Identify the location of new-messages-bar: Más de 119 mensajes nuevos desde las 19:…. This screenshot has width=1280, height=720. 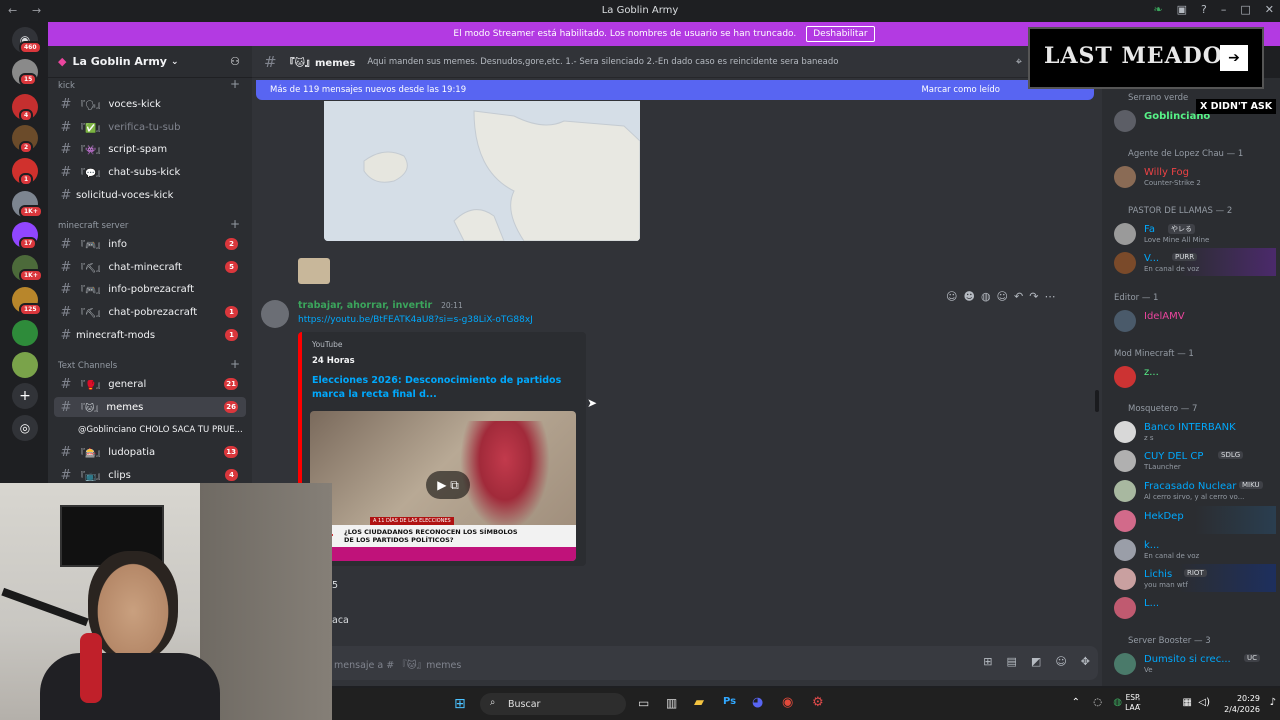
(675, 90).